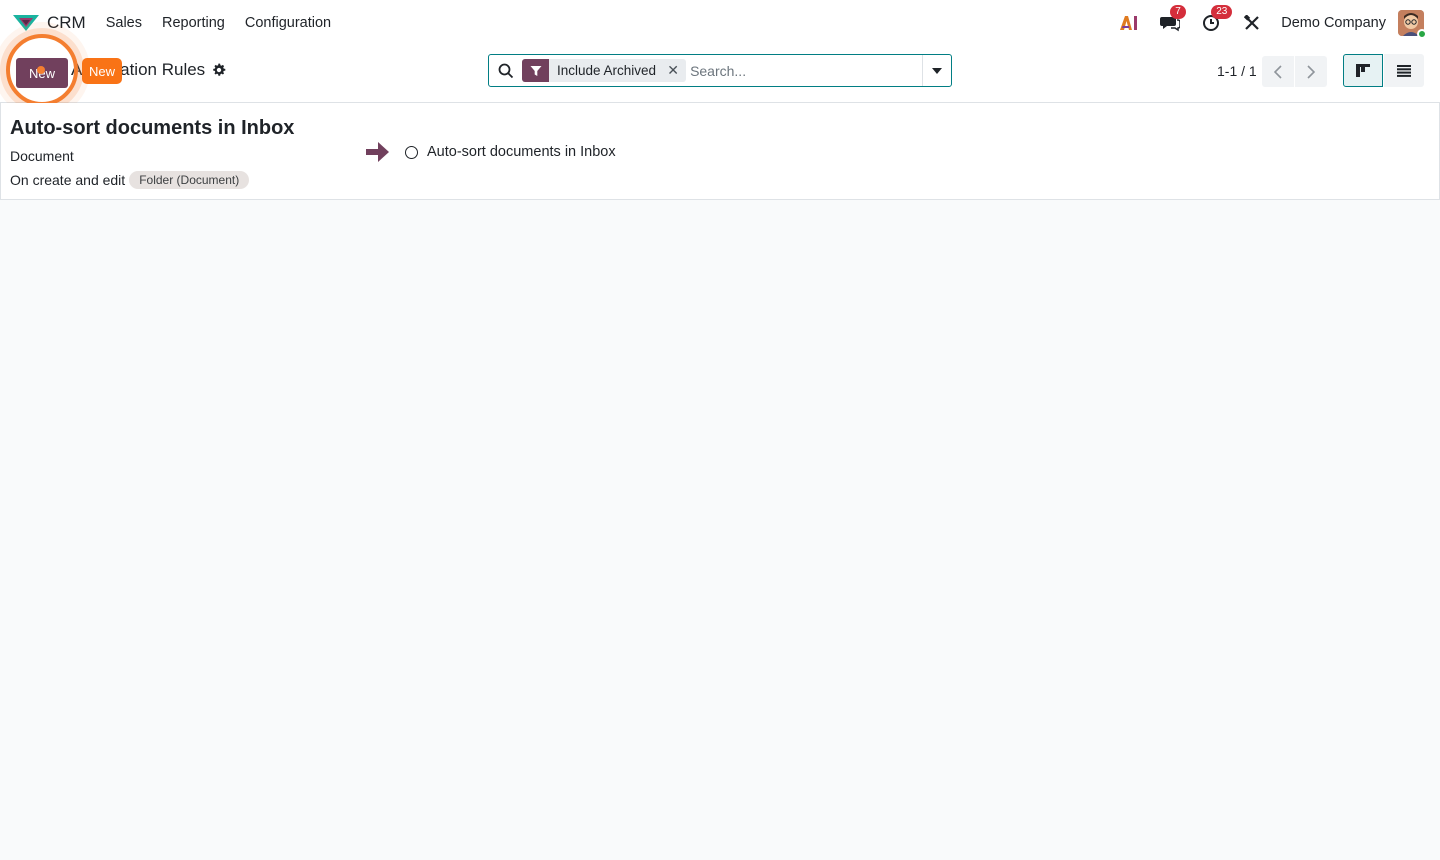  What do you see at coordinates (152, 128) in the screenshot?
I see `rule-title: Auto-sort documents in Inbox` at bounding box center [152, 128].